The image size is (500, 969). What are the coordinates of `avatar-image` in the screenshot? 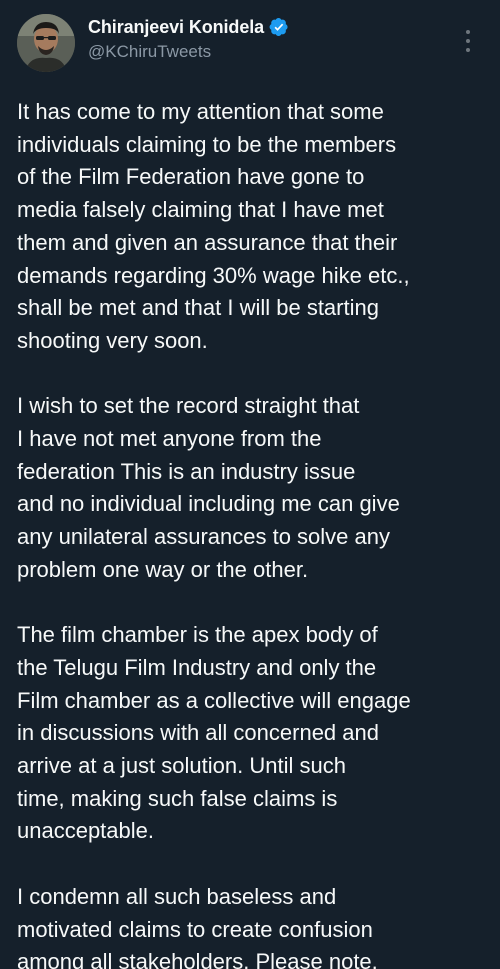 It's located at (46, 43).